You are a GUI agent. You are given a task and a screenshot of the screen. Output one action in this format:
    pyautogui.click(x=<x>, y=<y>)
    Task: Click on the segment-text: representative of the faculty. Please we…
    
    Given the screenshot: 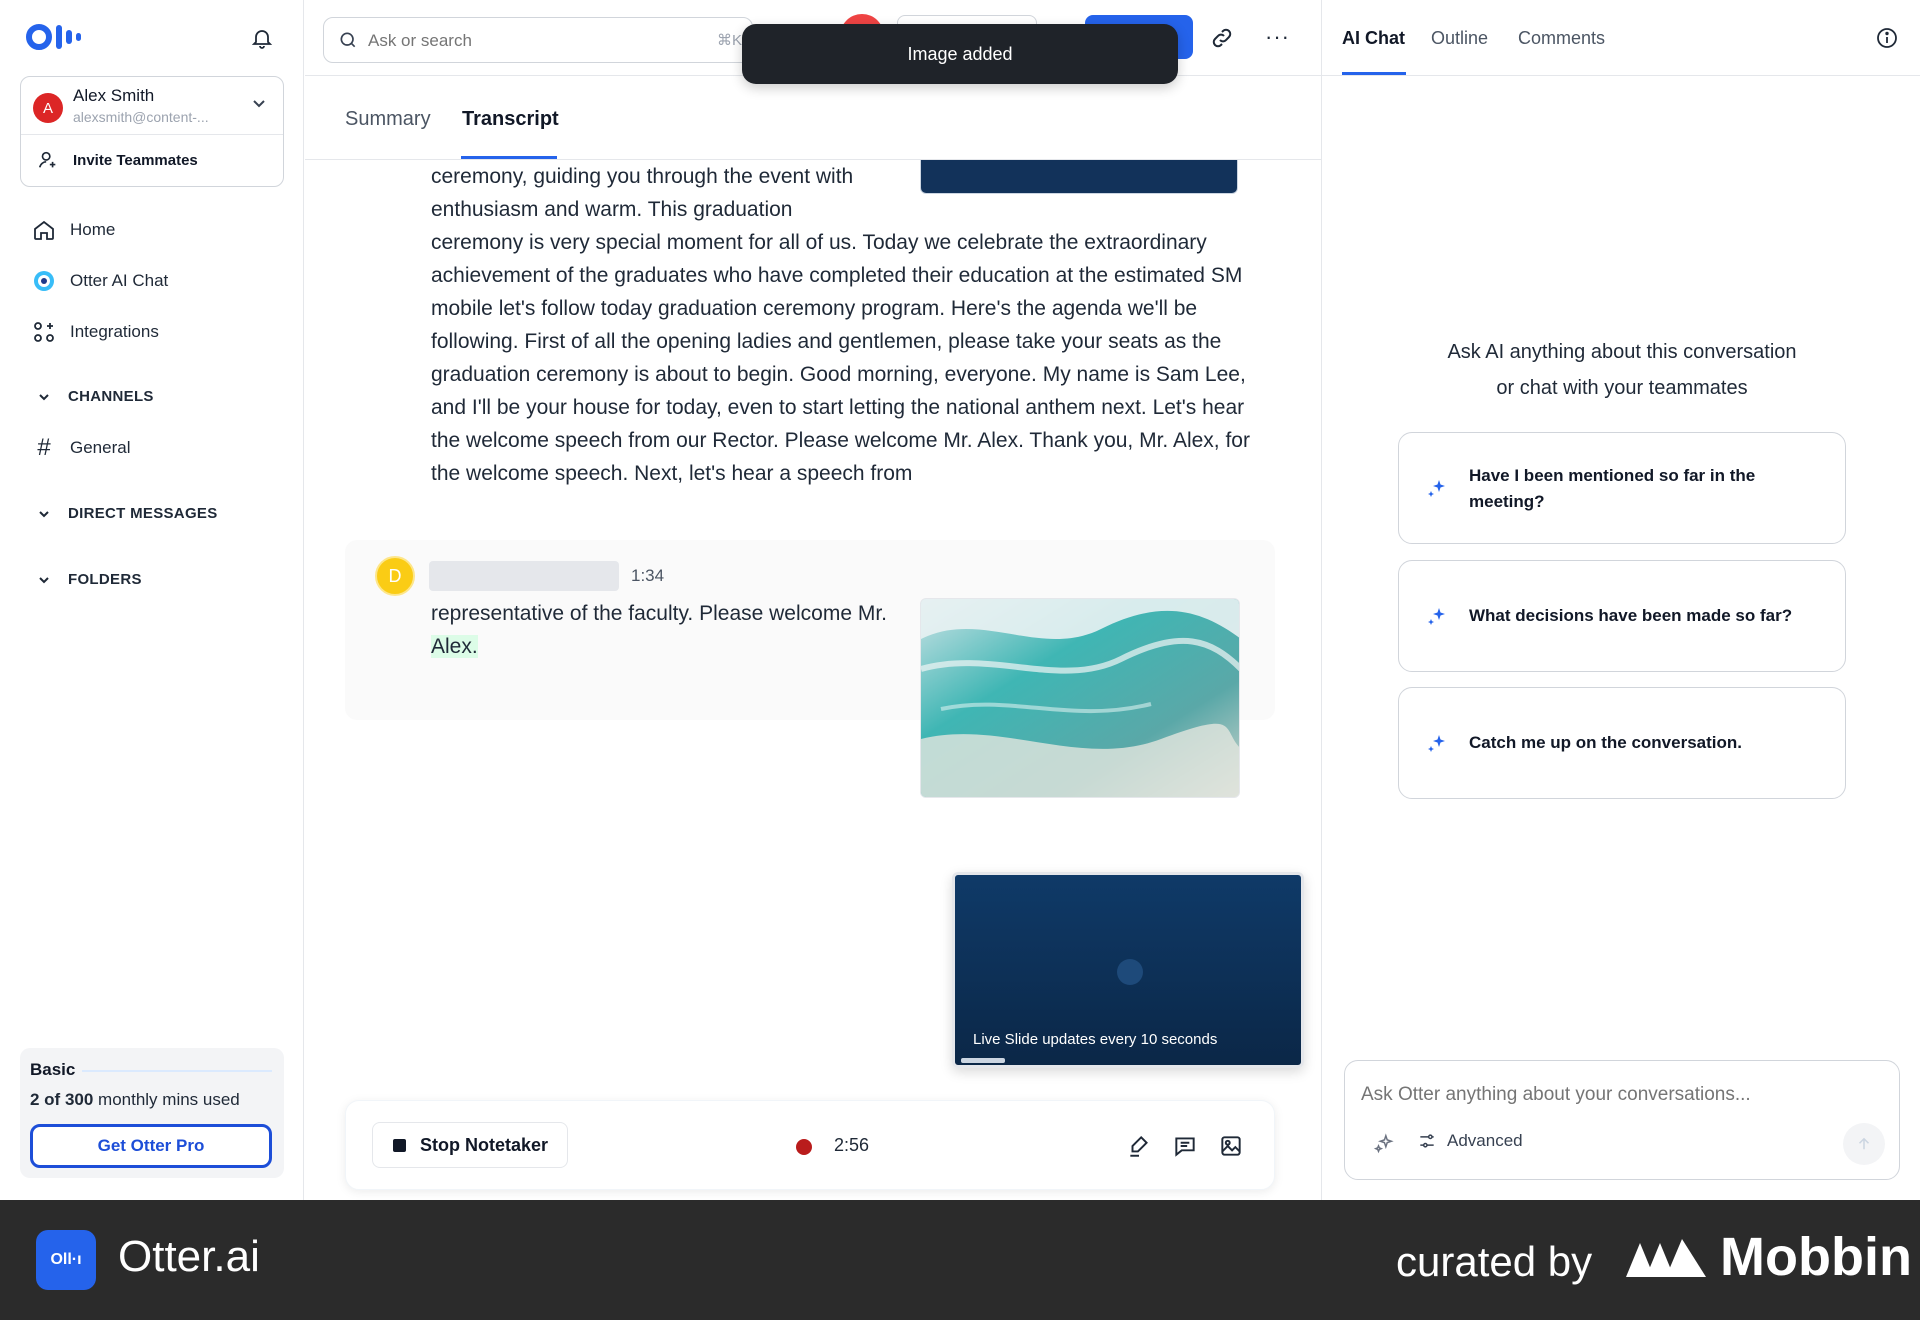 What is the action you would take?
    pyautogui.click(x=671, y=630)
    